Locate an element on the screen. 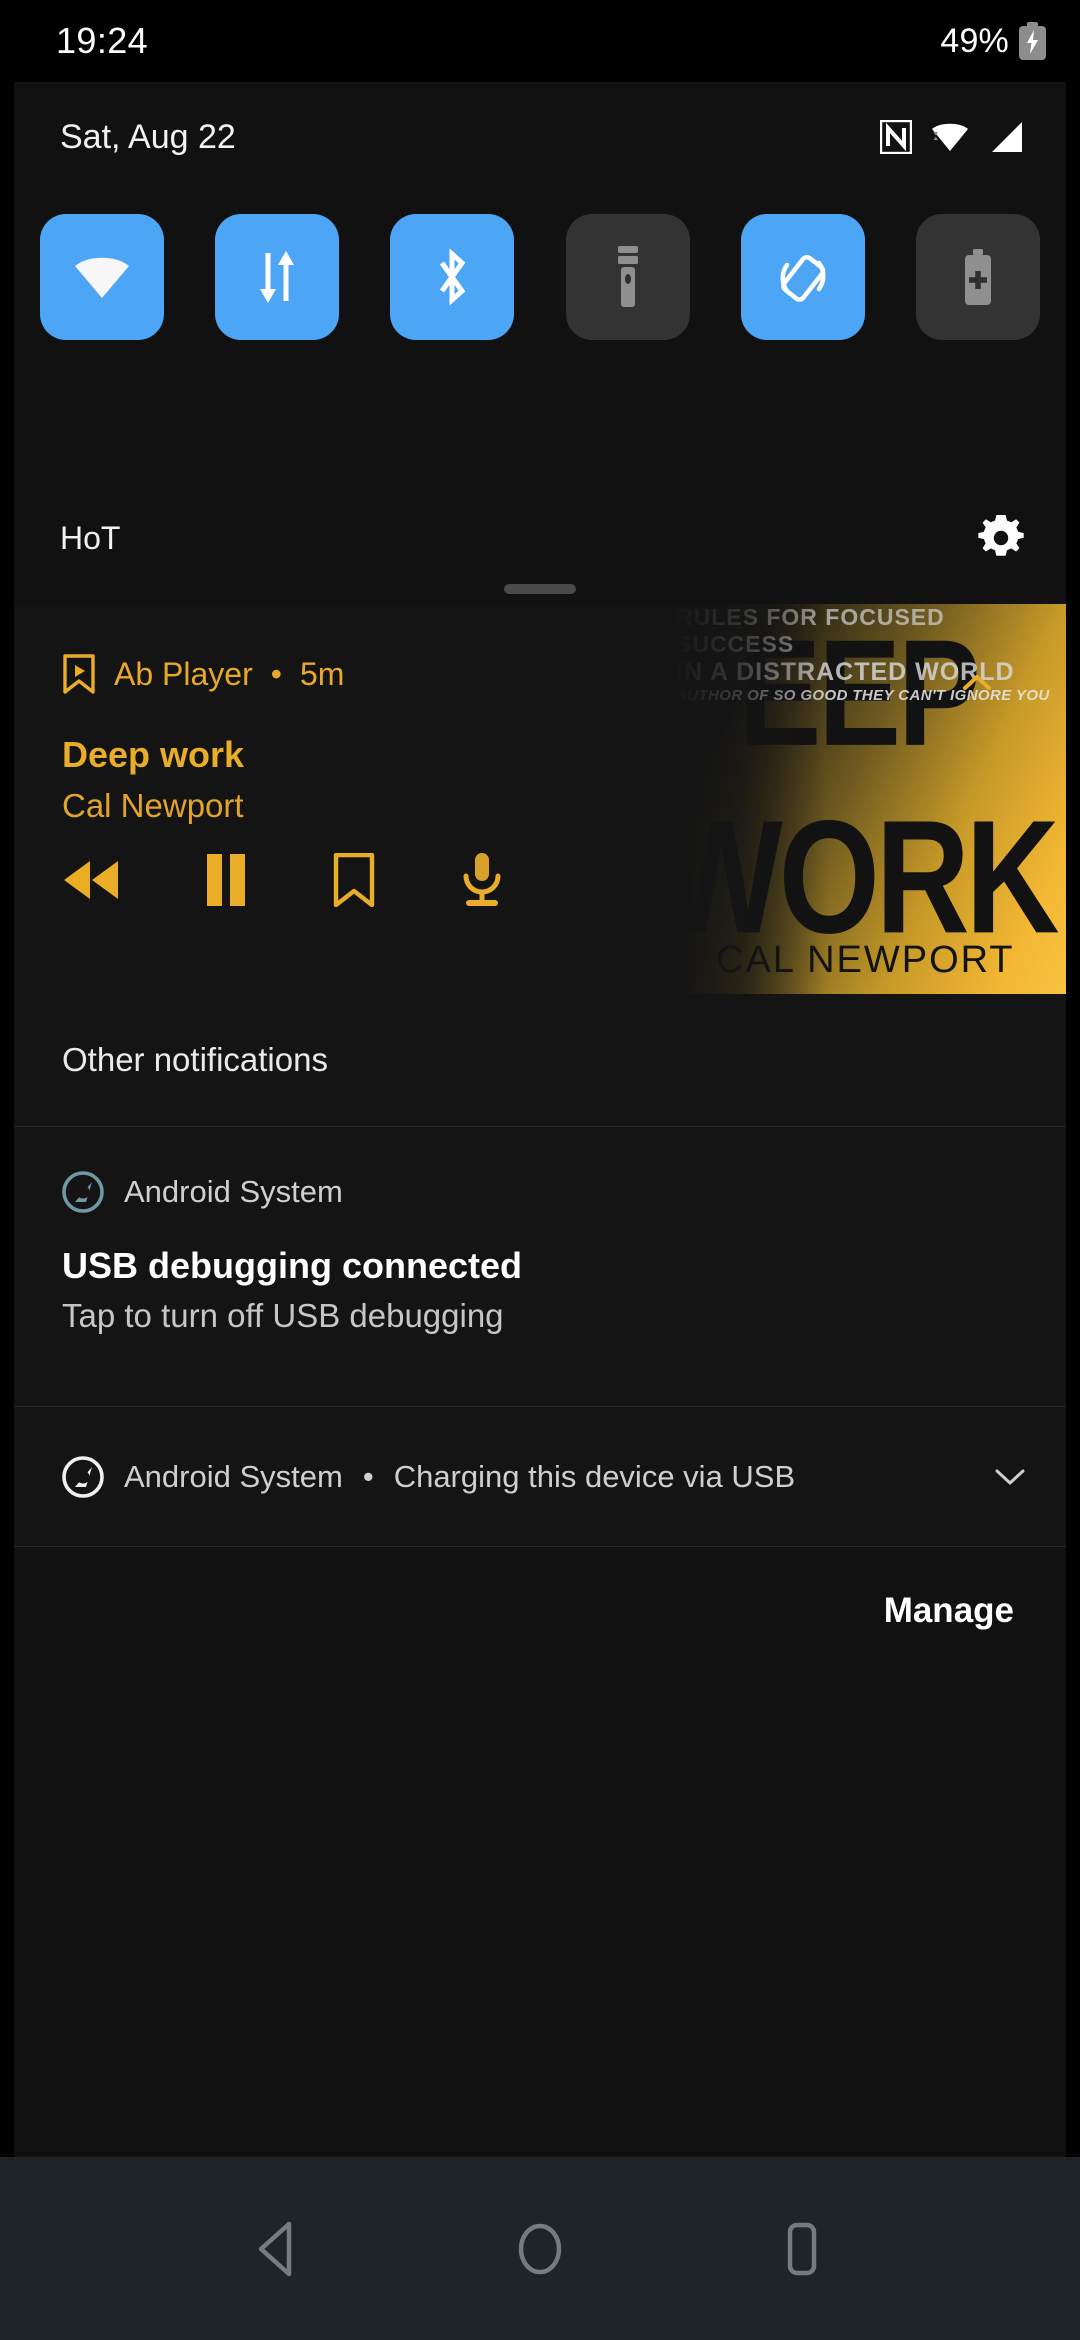 This screenshot has height=2340, width=1080. status-bar-right-icons: 49% is located at coordinates (993, 41).